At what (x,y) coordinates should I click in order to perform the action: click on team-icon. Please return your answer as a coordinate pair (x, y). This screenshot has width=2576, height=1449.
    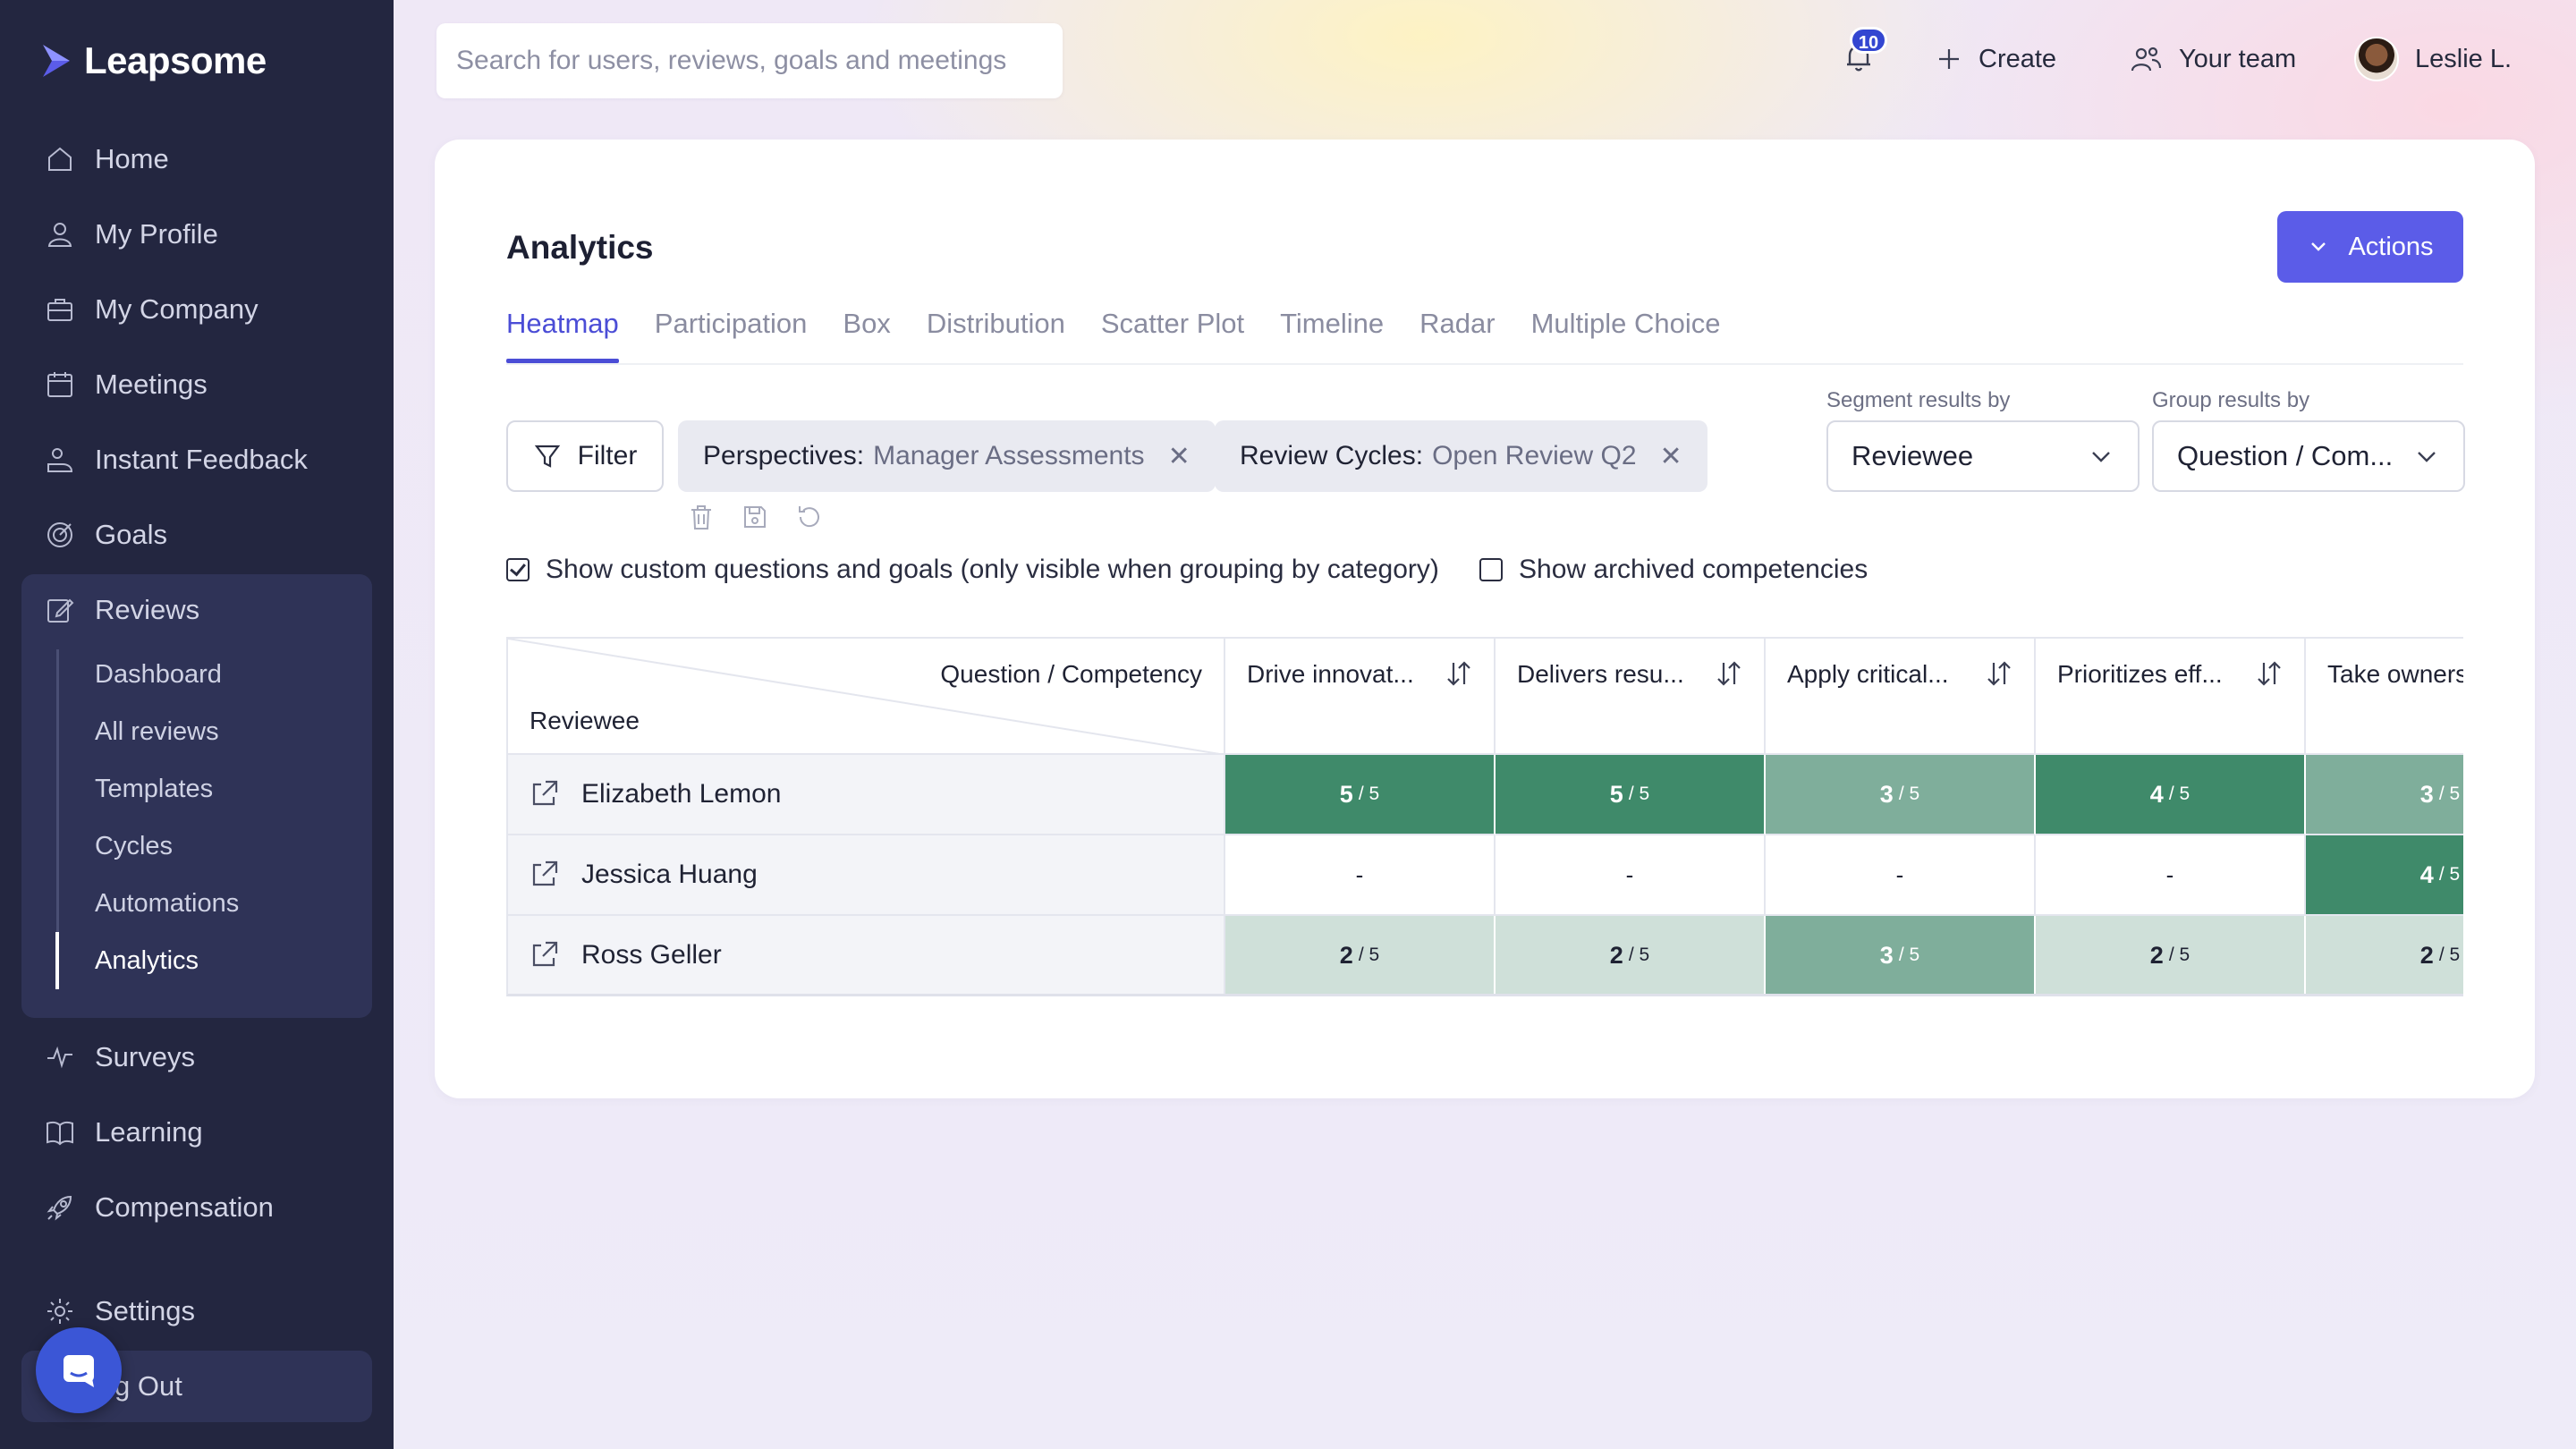
    Looking at the image, I should click on (2146, 59).